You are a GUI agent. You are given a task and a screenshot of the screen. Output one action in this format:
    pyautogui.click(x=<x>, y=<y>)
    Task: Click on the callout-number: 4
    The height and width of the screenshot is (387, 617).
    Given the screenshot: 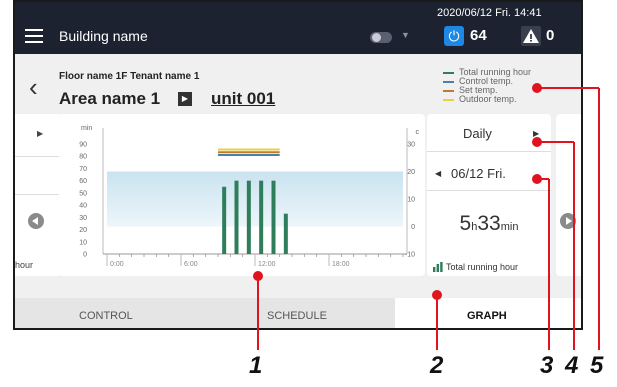 What is the action you would take?
    pyautogui.click(x=572, y=365)
    